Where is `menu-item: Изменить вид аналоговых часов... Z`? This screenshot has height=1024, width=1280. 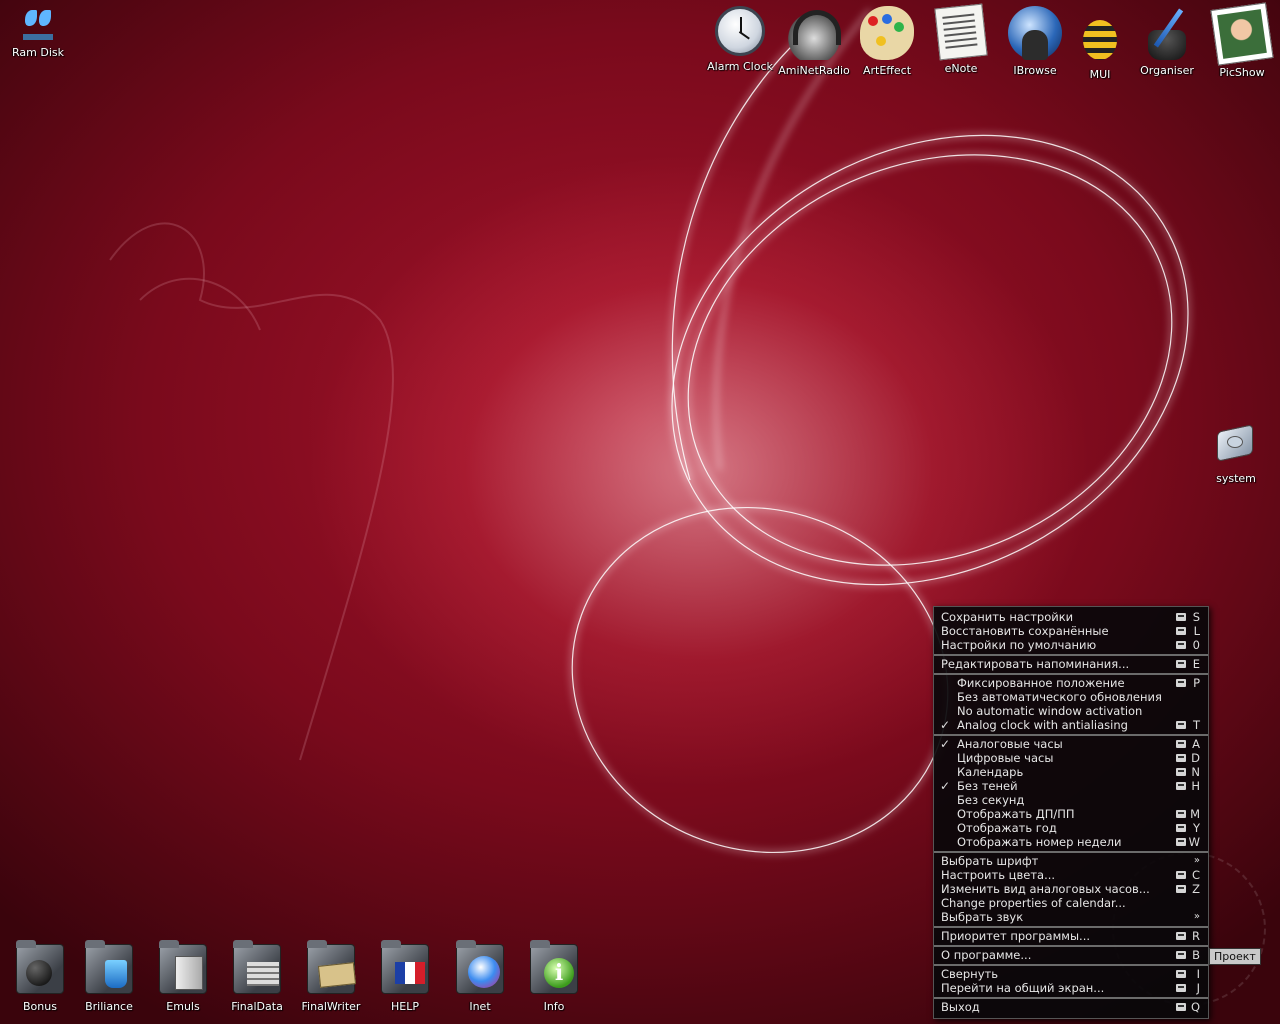 menu-item: Изменить вид аналоговых часов... Z is located at coordinates (1071, 889).